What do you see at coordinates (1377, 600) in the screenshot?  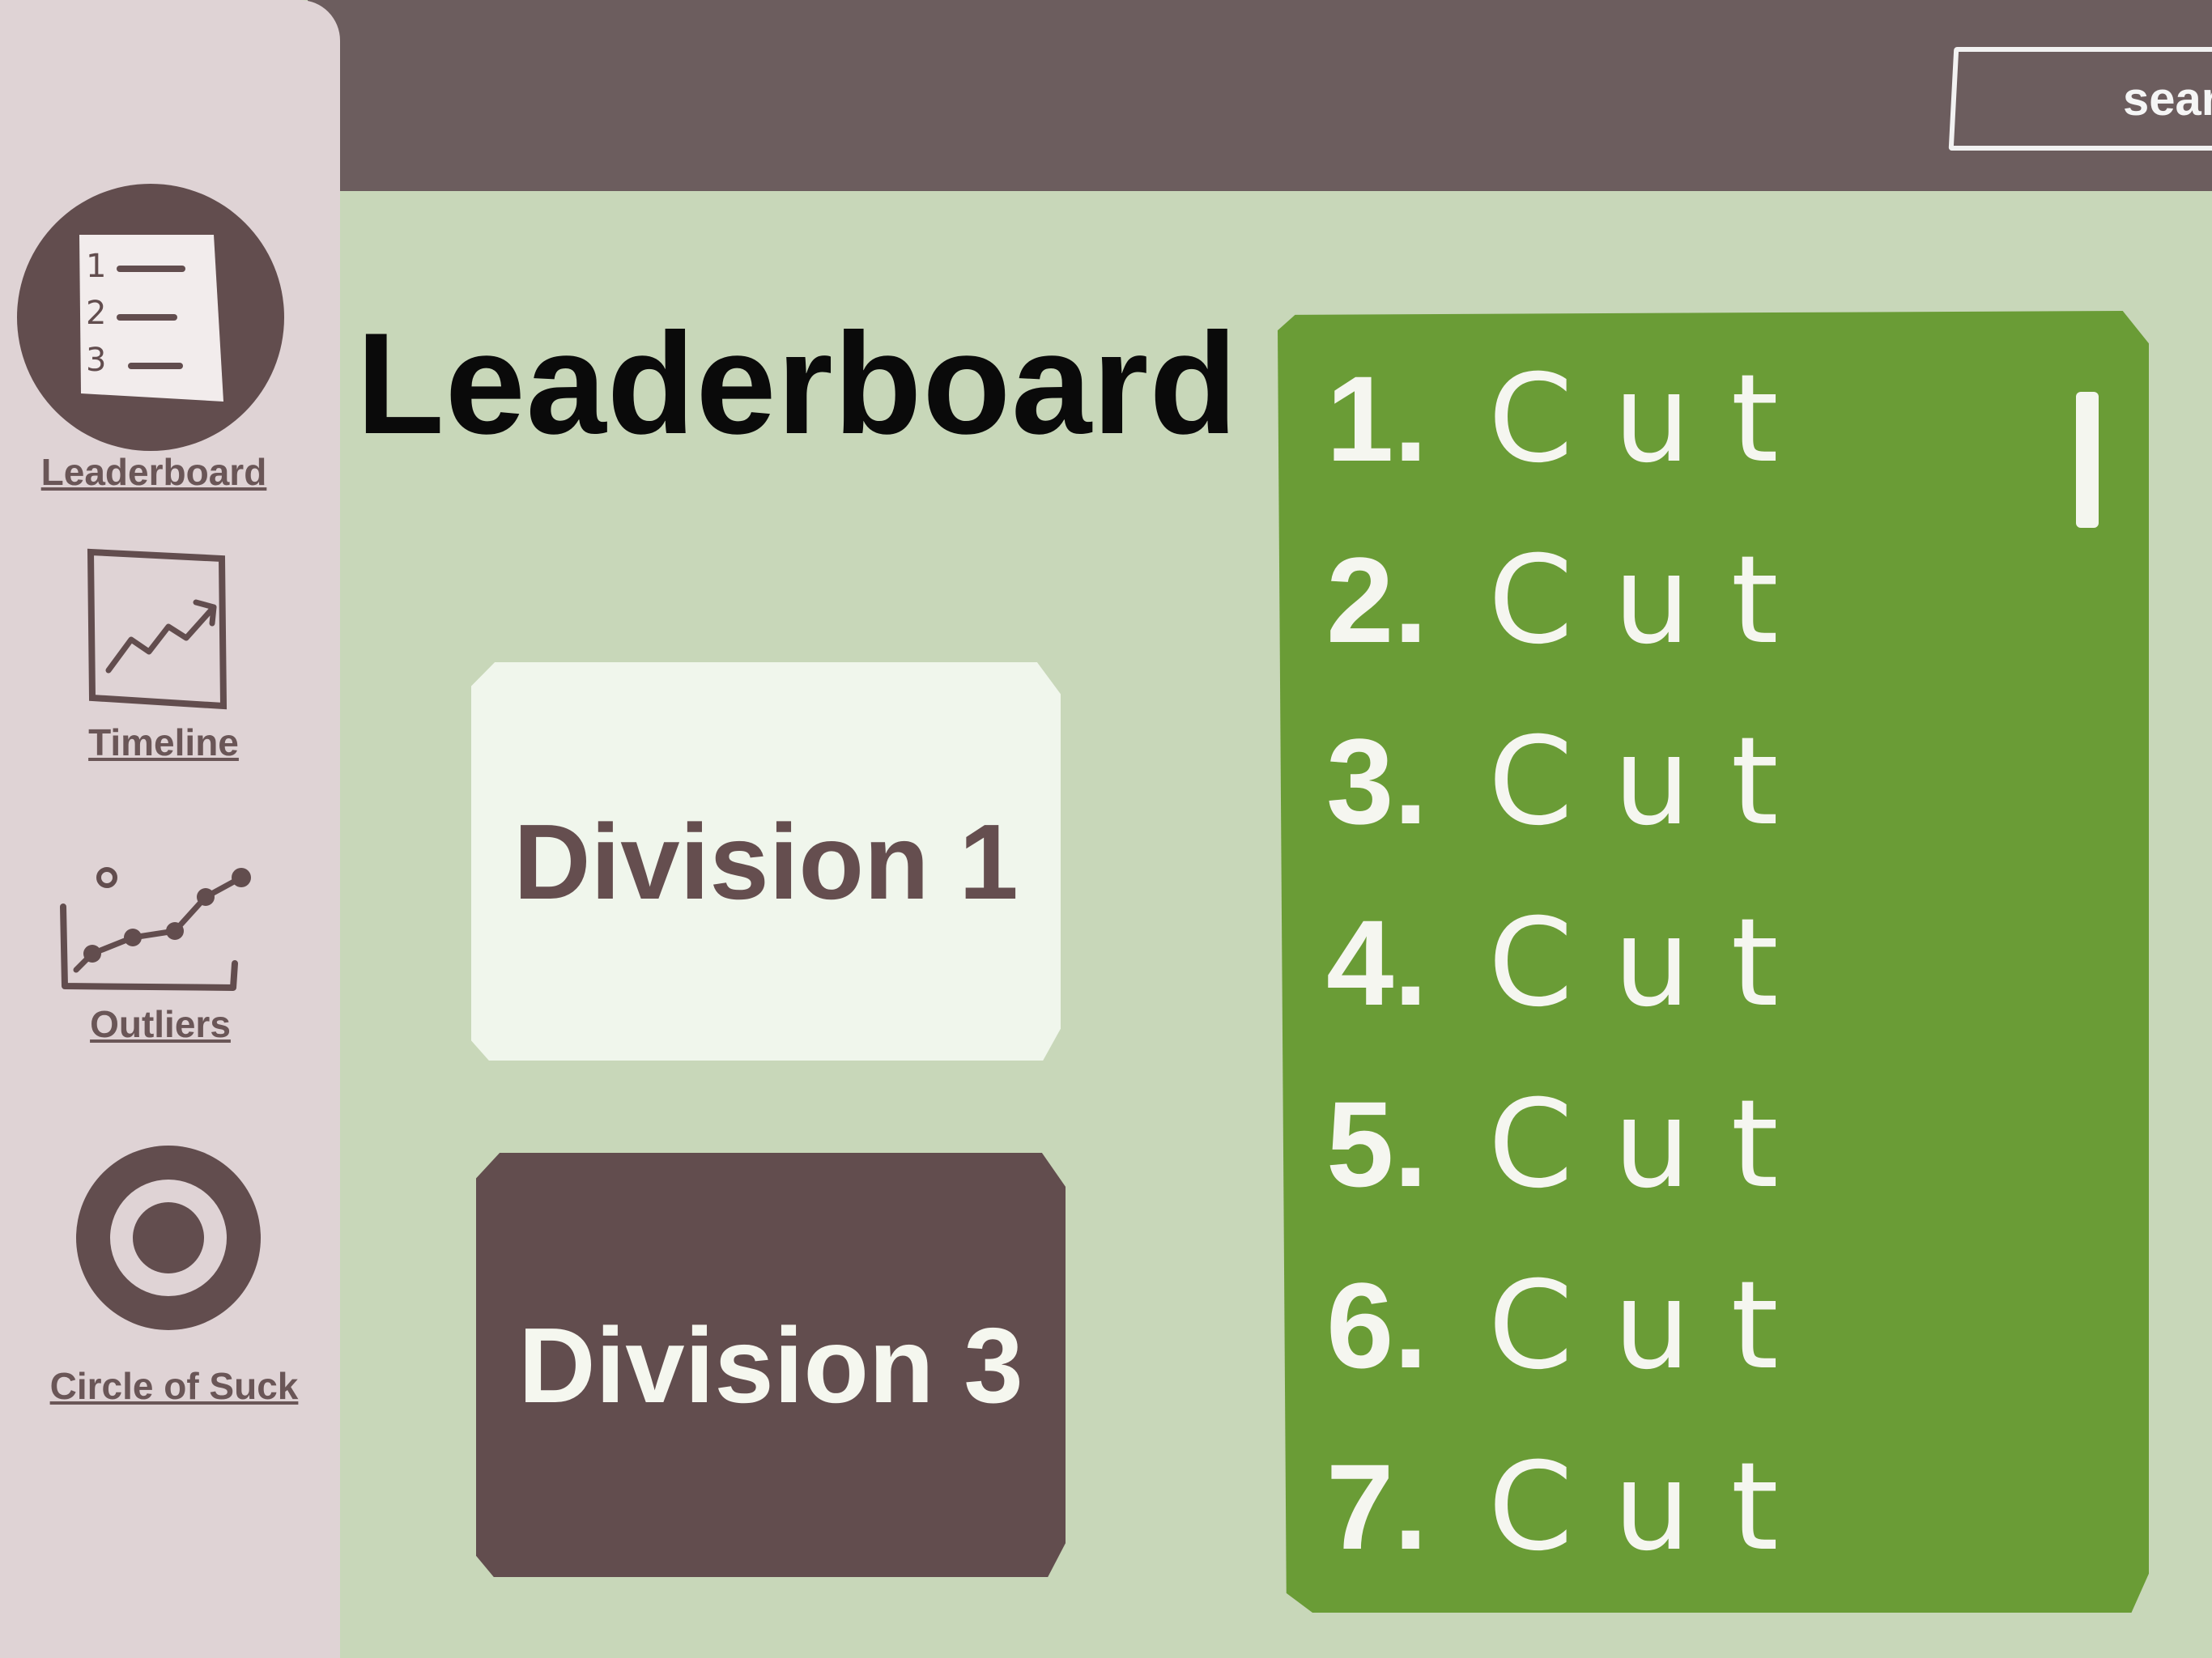 I see `rank-number: 2.` at bounding box center [1377, 600].